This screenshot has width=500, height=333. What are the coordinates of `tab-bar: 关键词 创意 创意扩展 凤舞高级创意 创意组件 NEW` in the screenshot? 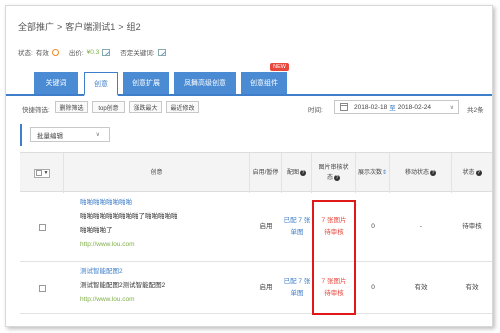 It's located at (249, 79).